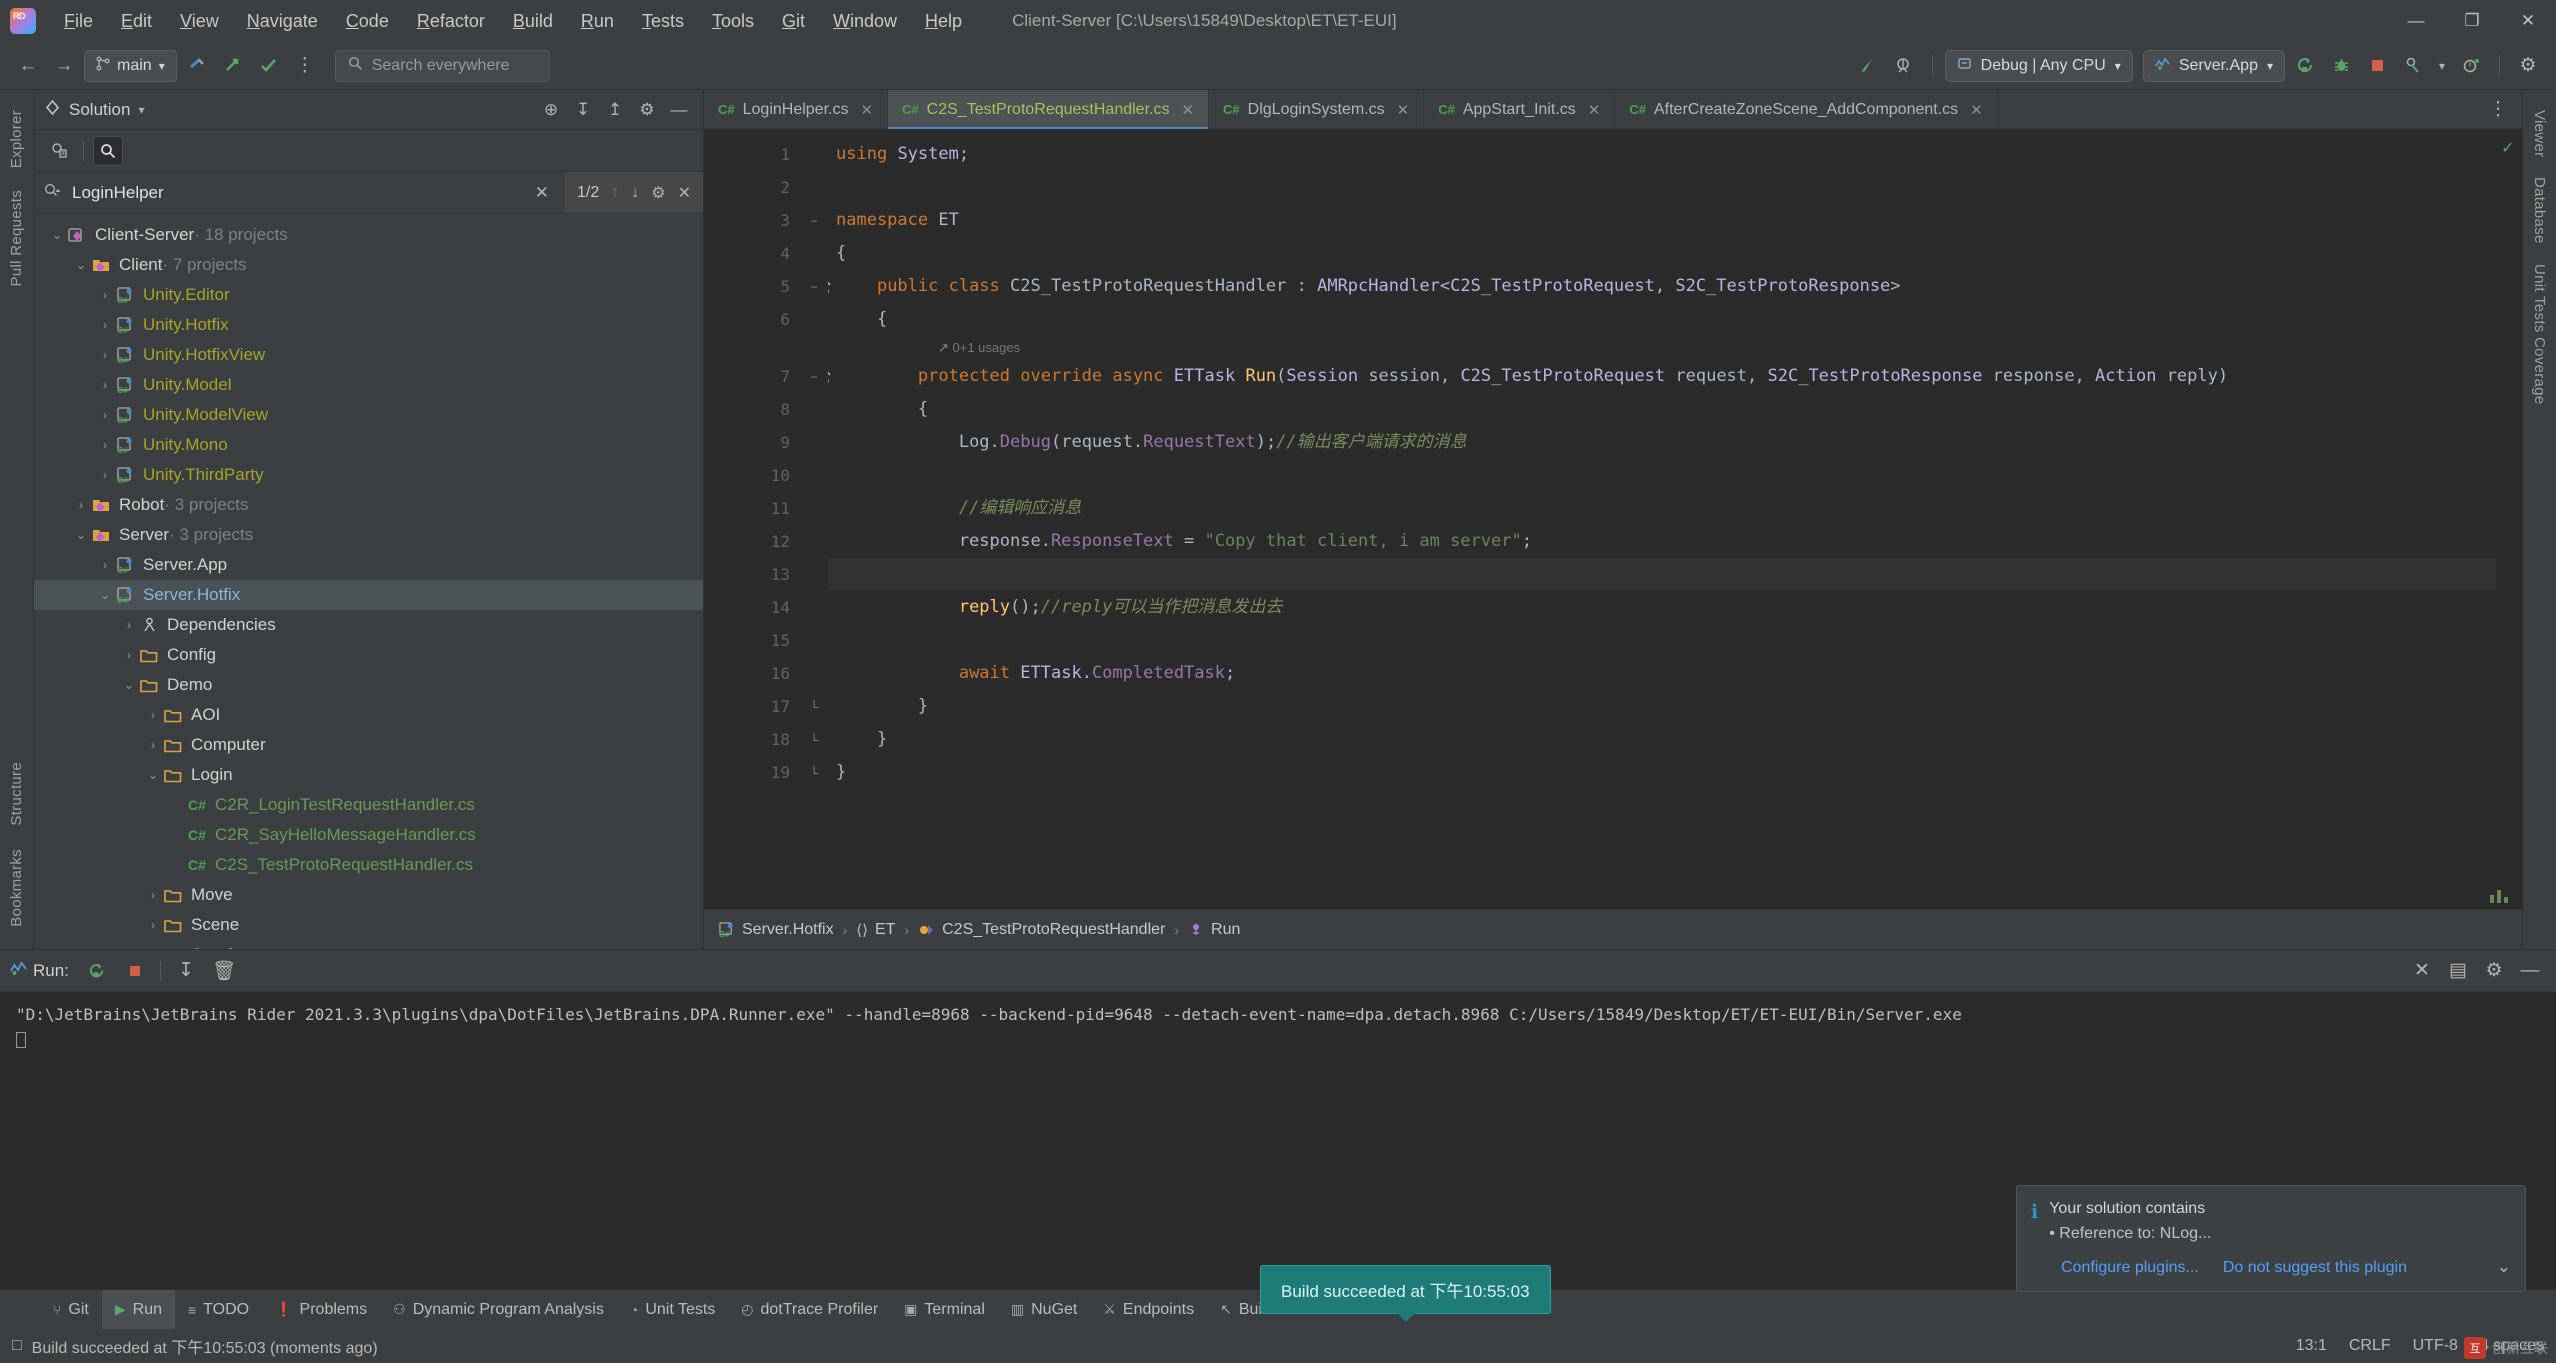 The image size is (2556, 1363). I want to click on bottom-tab-unit-tests: ◔ Unit Tests, so click(672, 1309).